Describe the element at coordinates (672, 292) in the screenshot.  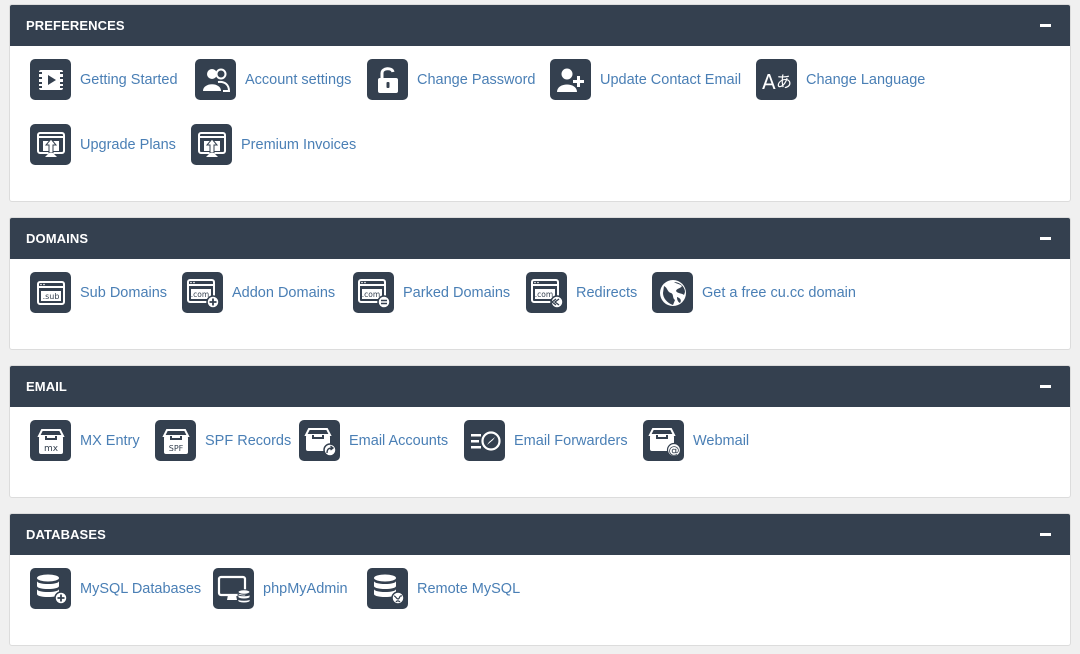
I see `globe-icon` at that location.